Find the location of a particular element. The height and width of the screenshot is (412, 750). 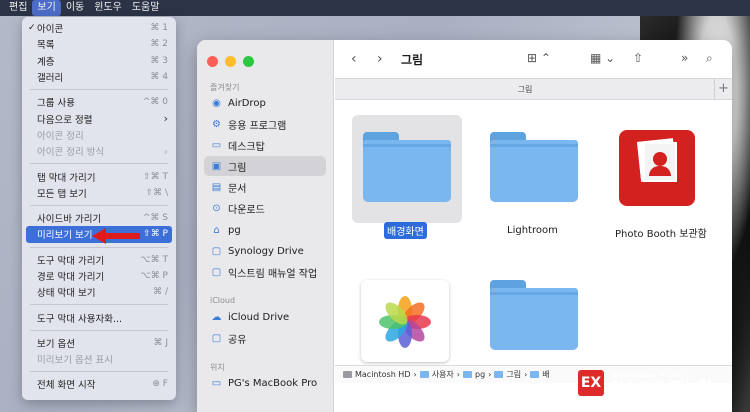

sidebar-item-airdrop: ◉ AirDrop is located at coordinates (265, 103).